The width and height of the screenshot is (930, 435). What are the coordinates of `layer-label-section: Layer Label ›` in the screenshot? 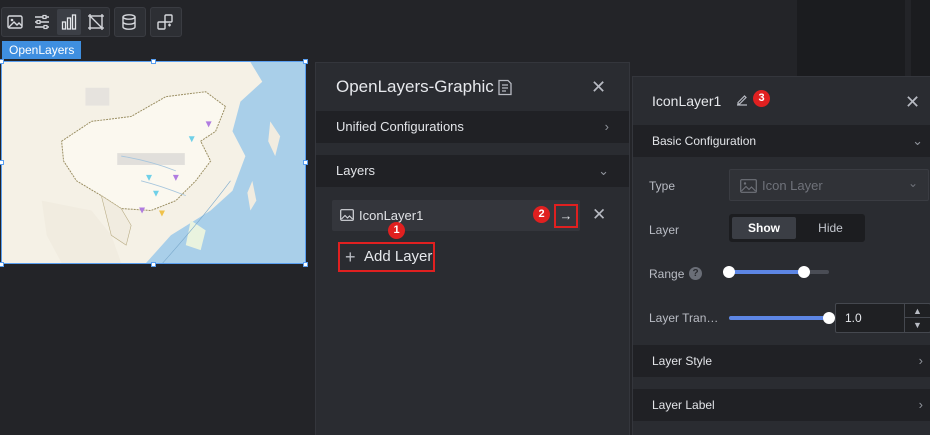 It's located at (781, 405).